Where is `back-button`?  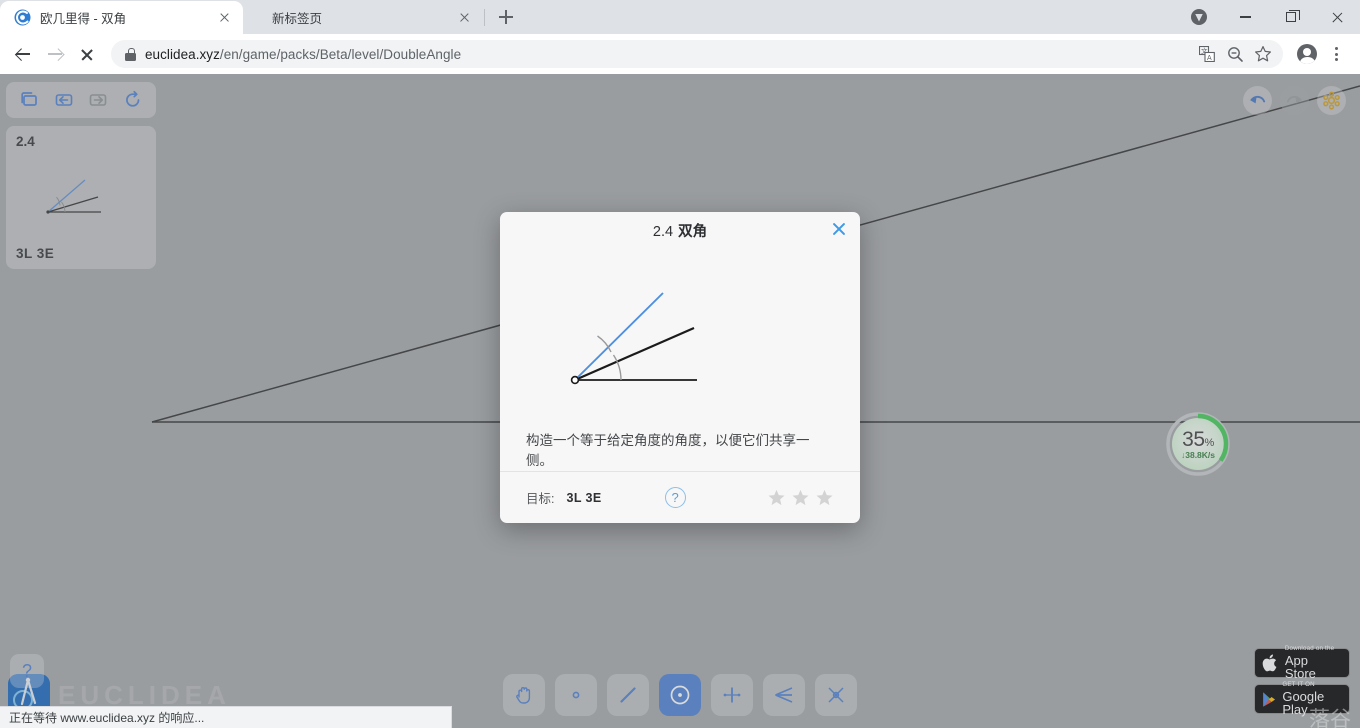
back-button is located at coordinates (23, 54).